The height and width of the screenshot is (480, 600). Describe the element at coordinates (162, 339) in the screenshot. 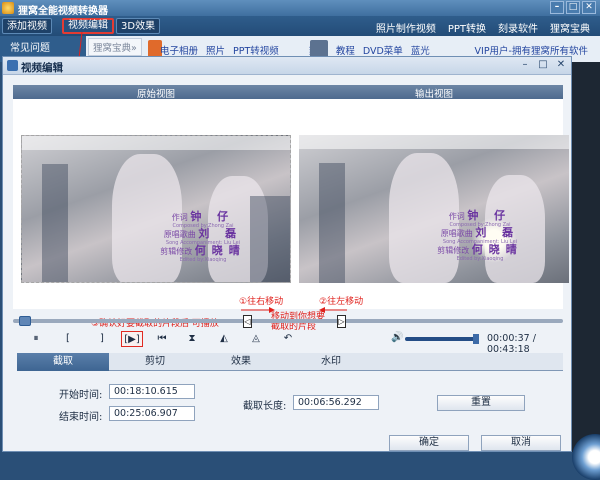

I see `prev-frame-button: ⏮` at that location.